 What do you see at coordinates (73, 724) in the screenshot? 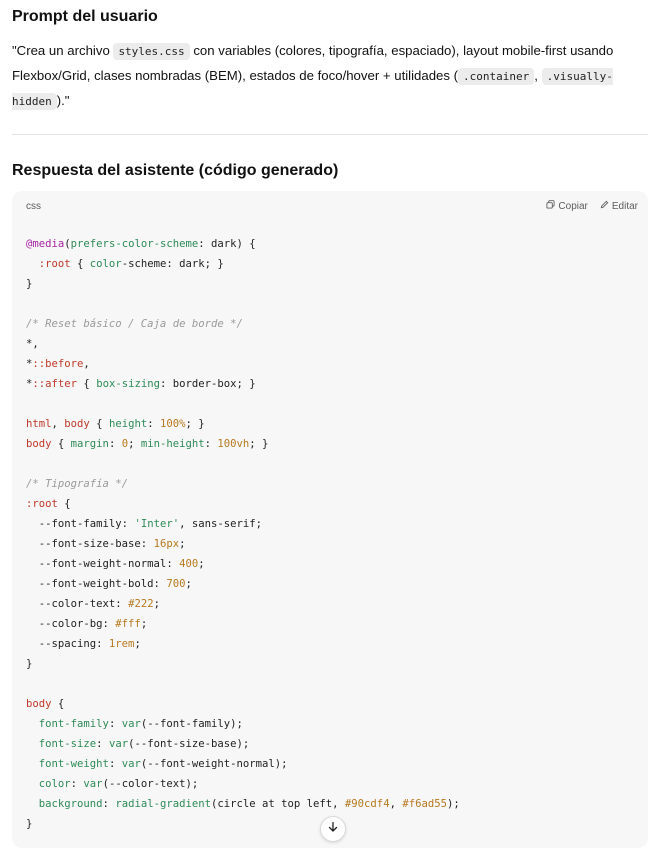
I see `code-token: font-family` at bounding box center [73, 724].